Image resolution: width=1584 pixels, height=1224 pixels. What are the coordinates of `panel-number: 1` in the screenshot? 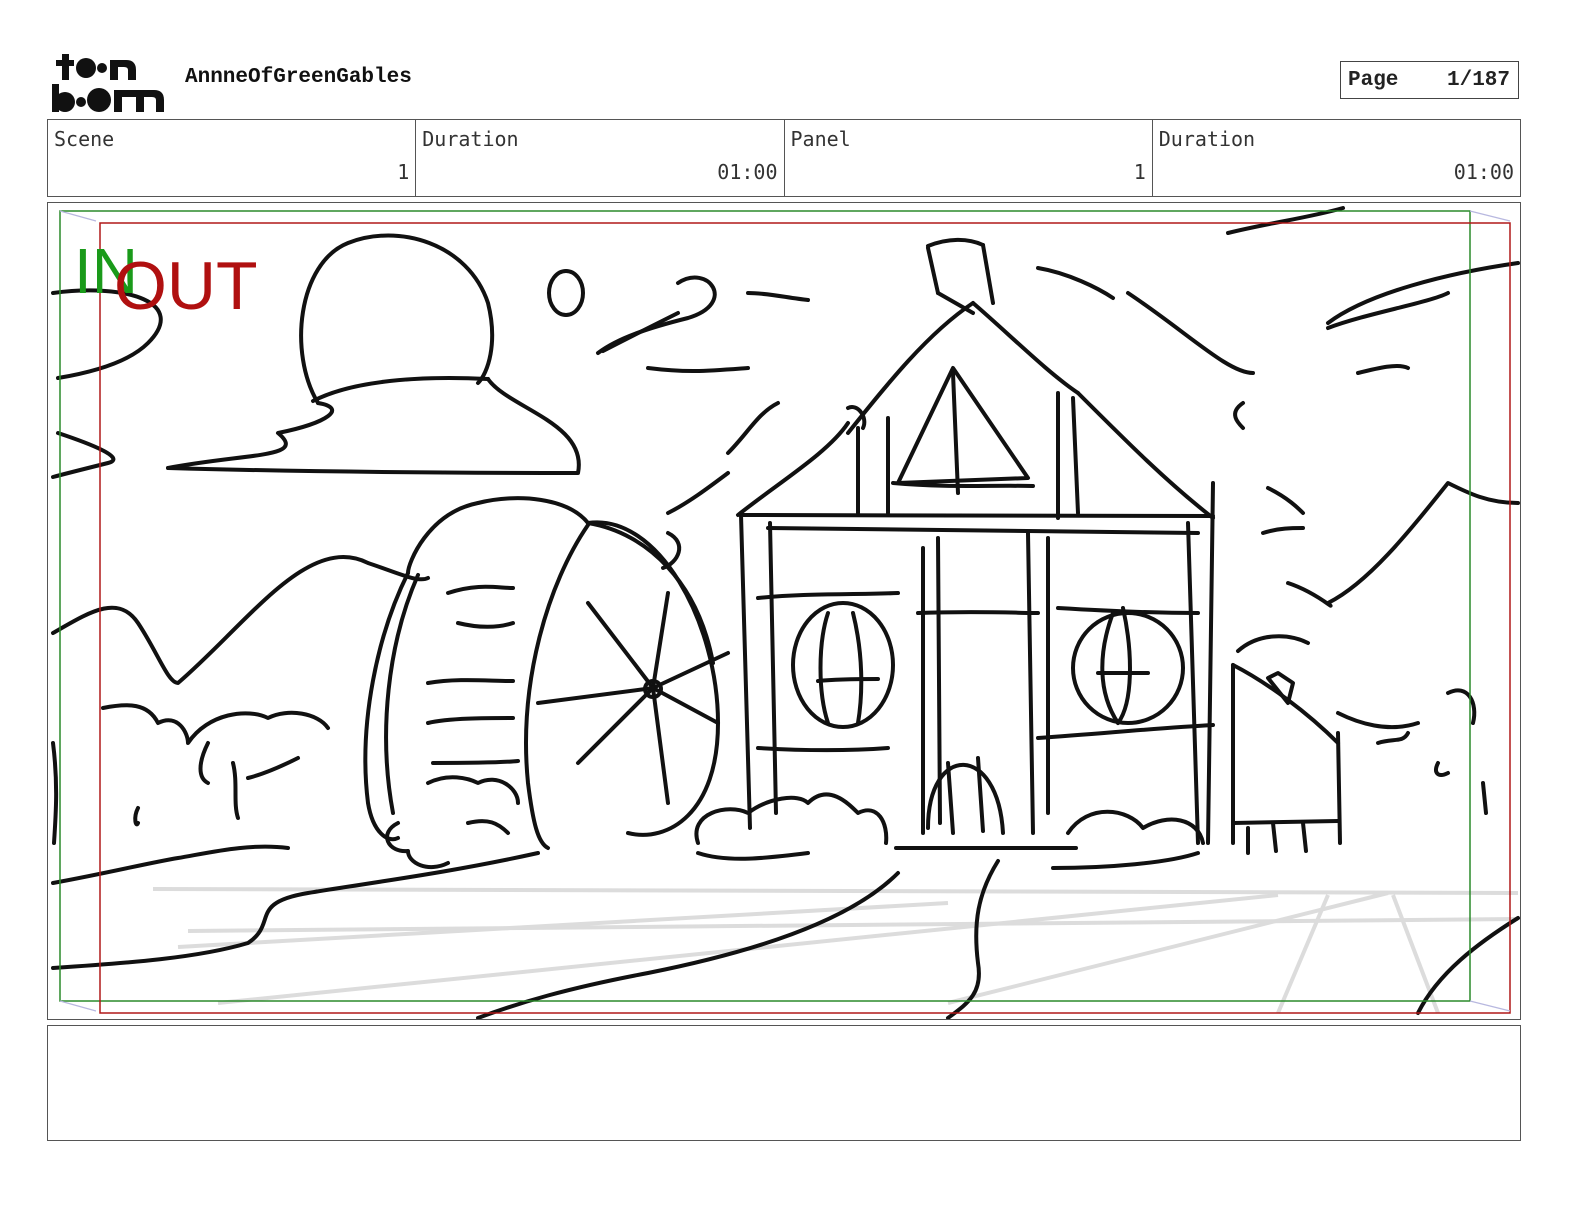 It's located at (1139, 172).